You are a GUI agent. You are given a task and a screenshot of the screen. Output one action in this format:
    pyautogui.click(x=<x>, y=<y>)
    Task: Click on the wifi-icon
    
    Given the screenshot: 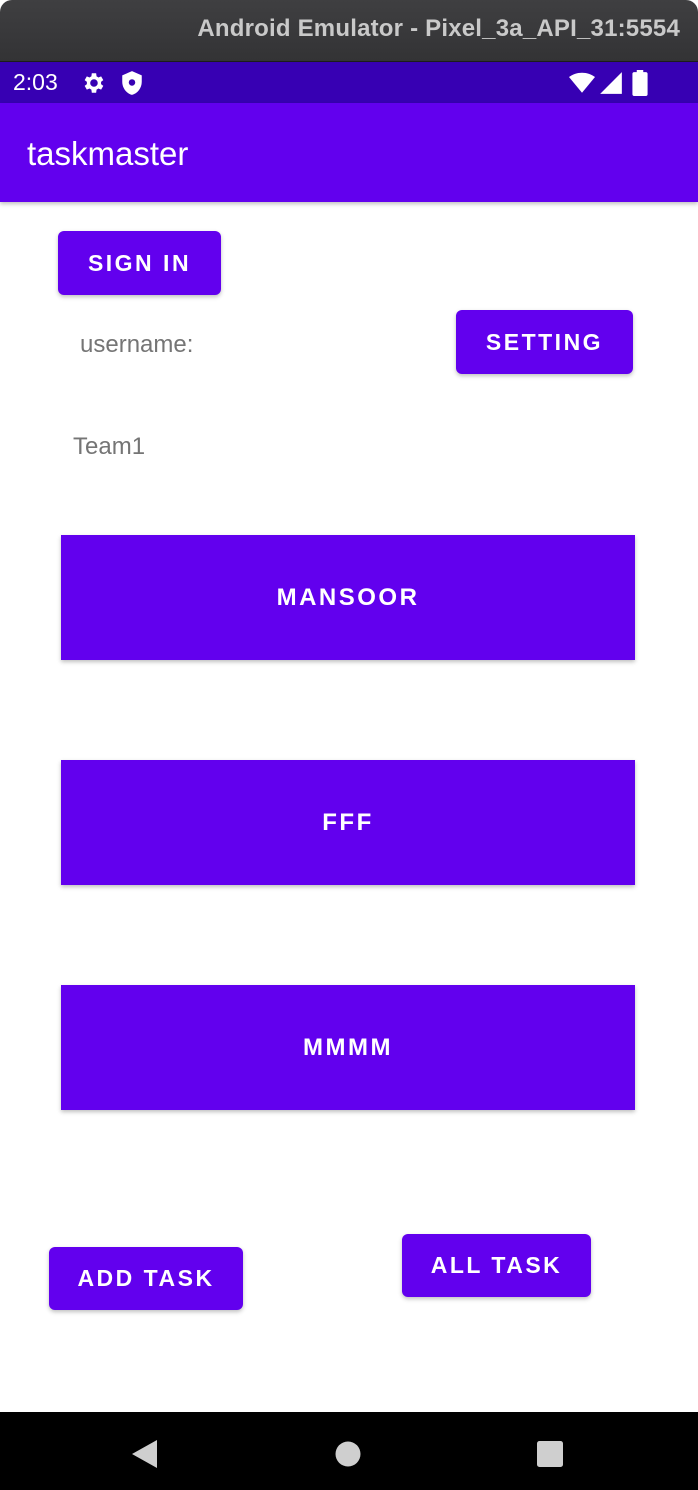 What is the action you would take?
    pyautogui.click(x=582, y=83)
    